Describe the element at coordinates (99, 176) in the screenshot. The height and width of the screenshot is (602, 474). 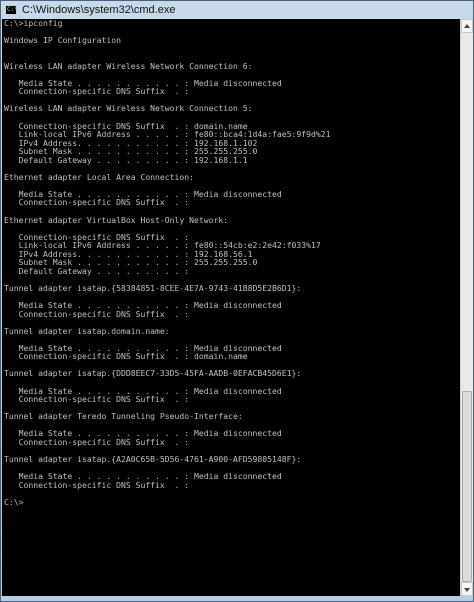
I see `console-line: Ethernet adapter Local Area Connection:` at that location.